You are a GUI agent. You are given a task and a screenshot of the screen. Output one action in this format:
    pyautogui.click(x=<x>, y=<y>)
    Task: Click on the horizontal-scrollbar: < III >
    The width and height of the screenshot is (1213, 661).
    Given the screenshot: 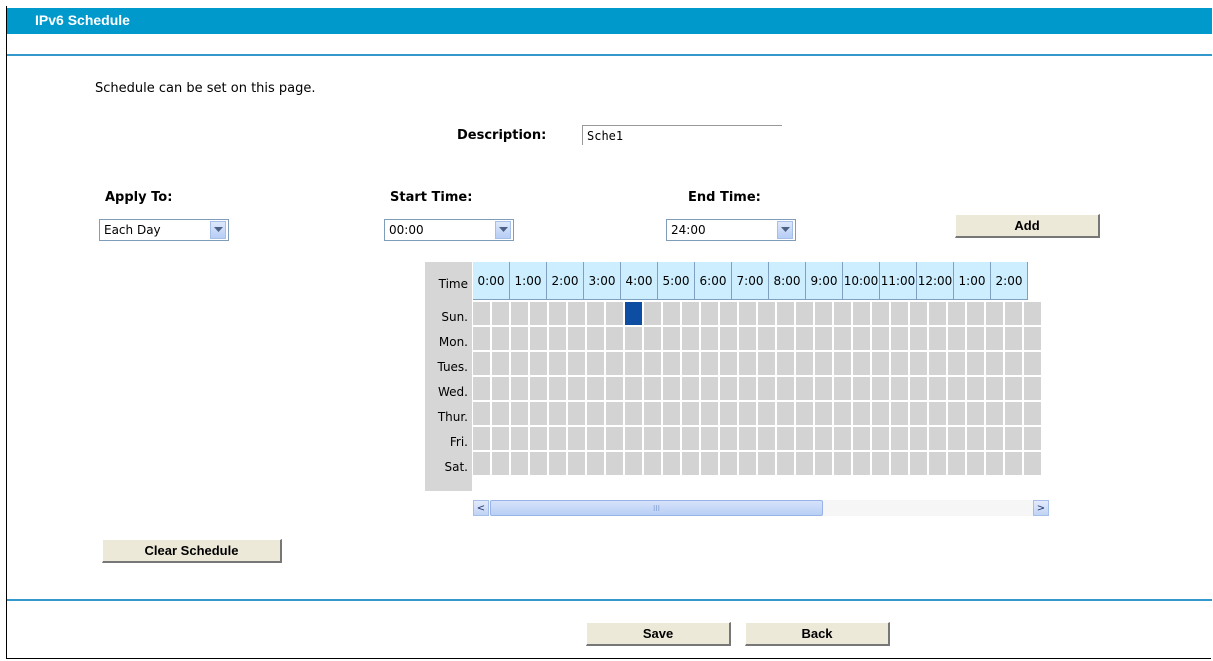 What is the action you would take?
    pyautogui.click(x=761, y=508)
    